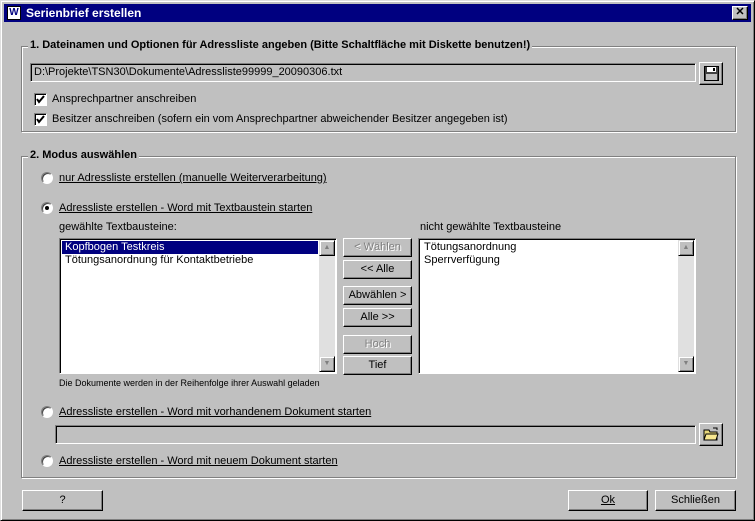  What do you see at coordinates (190, 260) in the screenshot?
I see `list-item: Tötungsanordnung für Kontaktbetriebe` at bounding box center [190, 260].